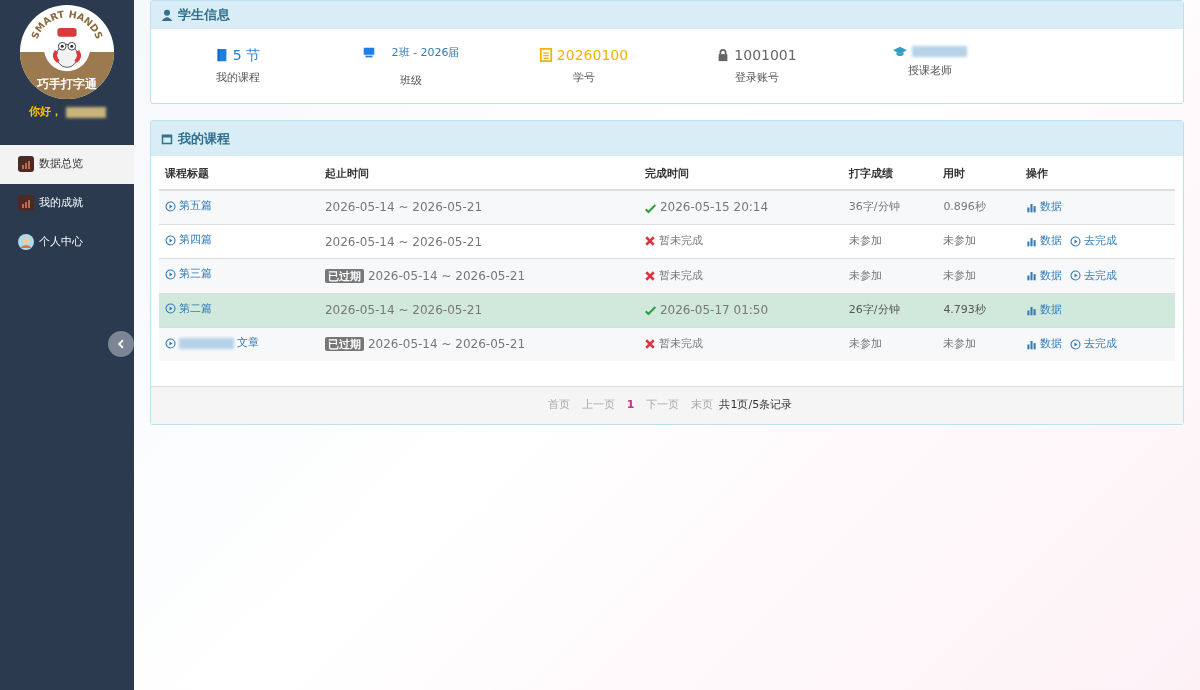 This screenshot has height=690, width=1200. What do you see at coordinates (67, 203) in the screenshot?
I see `sidebar-item: 我的成就` at bounding box center [67, 203].